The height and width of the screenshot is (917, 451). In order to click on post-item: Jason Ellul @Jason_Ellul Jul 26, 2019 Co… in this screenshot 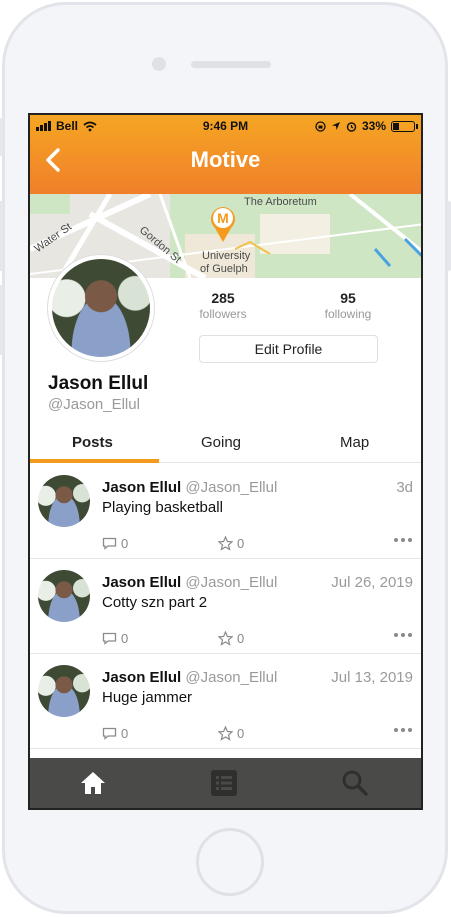, I will do `click(225, 606)`.